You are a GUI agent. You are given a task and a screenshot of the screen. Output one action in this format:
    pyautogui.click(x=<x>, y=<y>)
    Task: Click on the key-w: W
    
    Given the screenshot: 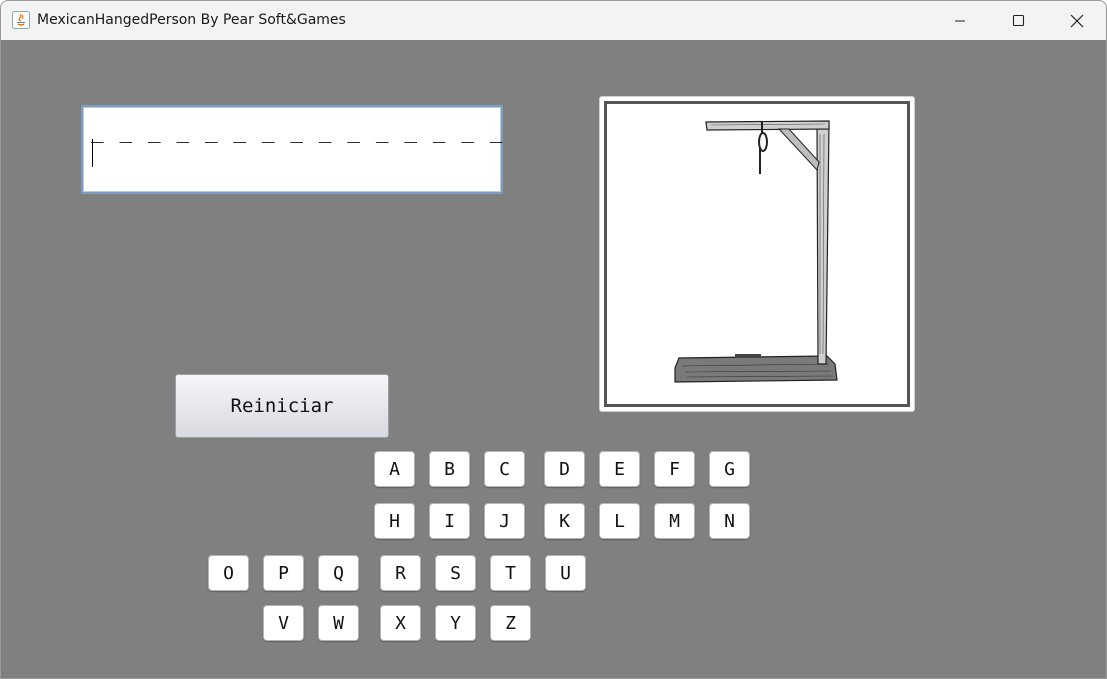 What is the action you would take?
    pyautogui.click(x=338, y=623)
    